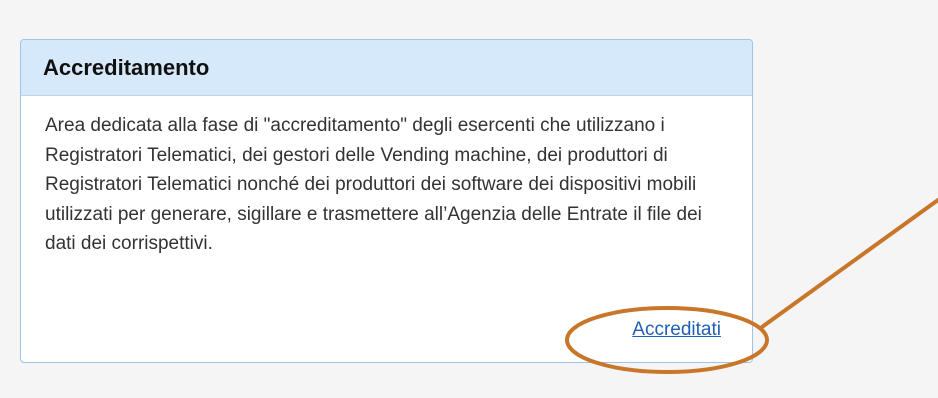 This screenshot has width=938, height=398. What do you see at coordinates (676, 330) in the screenshot?
I see `accreditati-link: Accreditati` at bounding box center [676, 330].